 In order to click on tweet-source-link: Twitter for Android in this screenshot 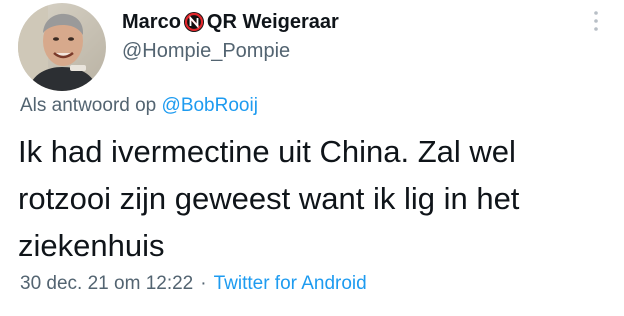, I will do `click(290, 284)`.